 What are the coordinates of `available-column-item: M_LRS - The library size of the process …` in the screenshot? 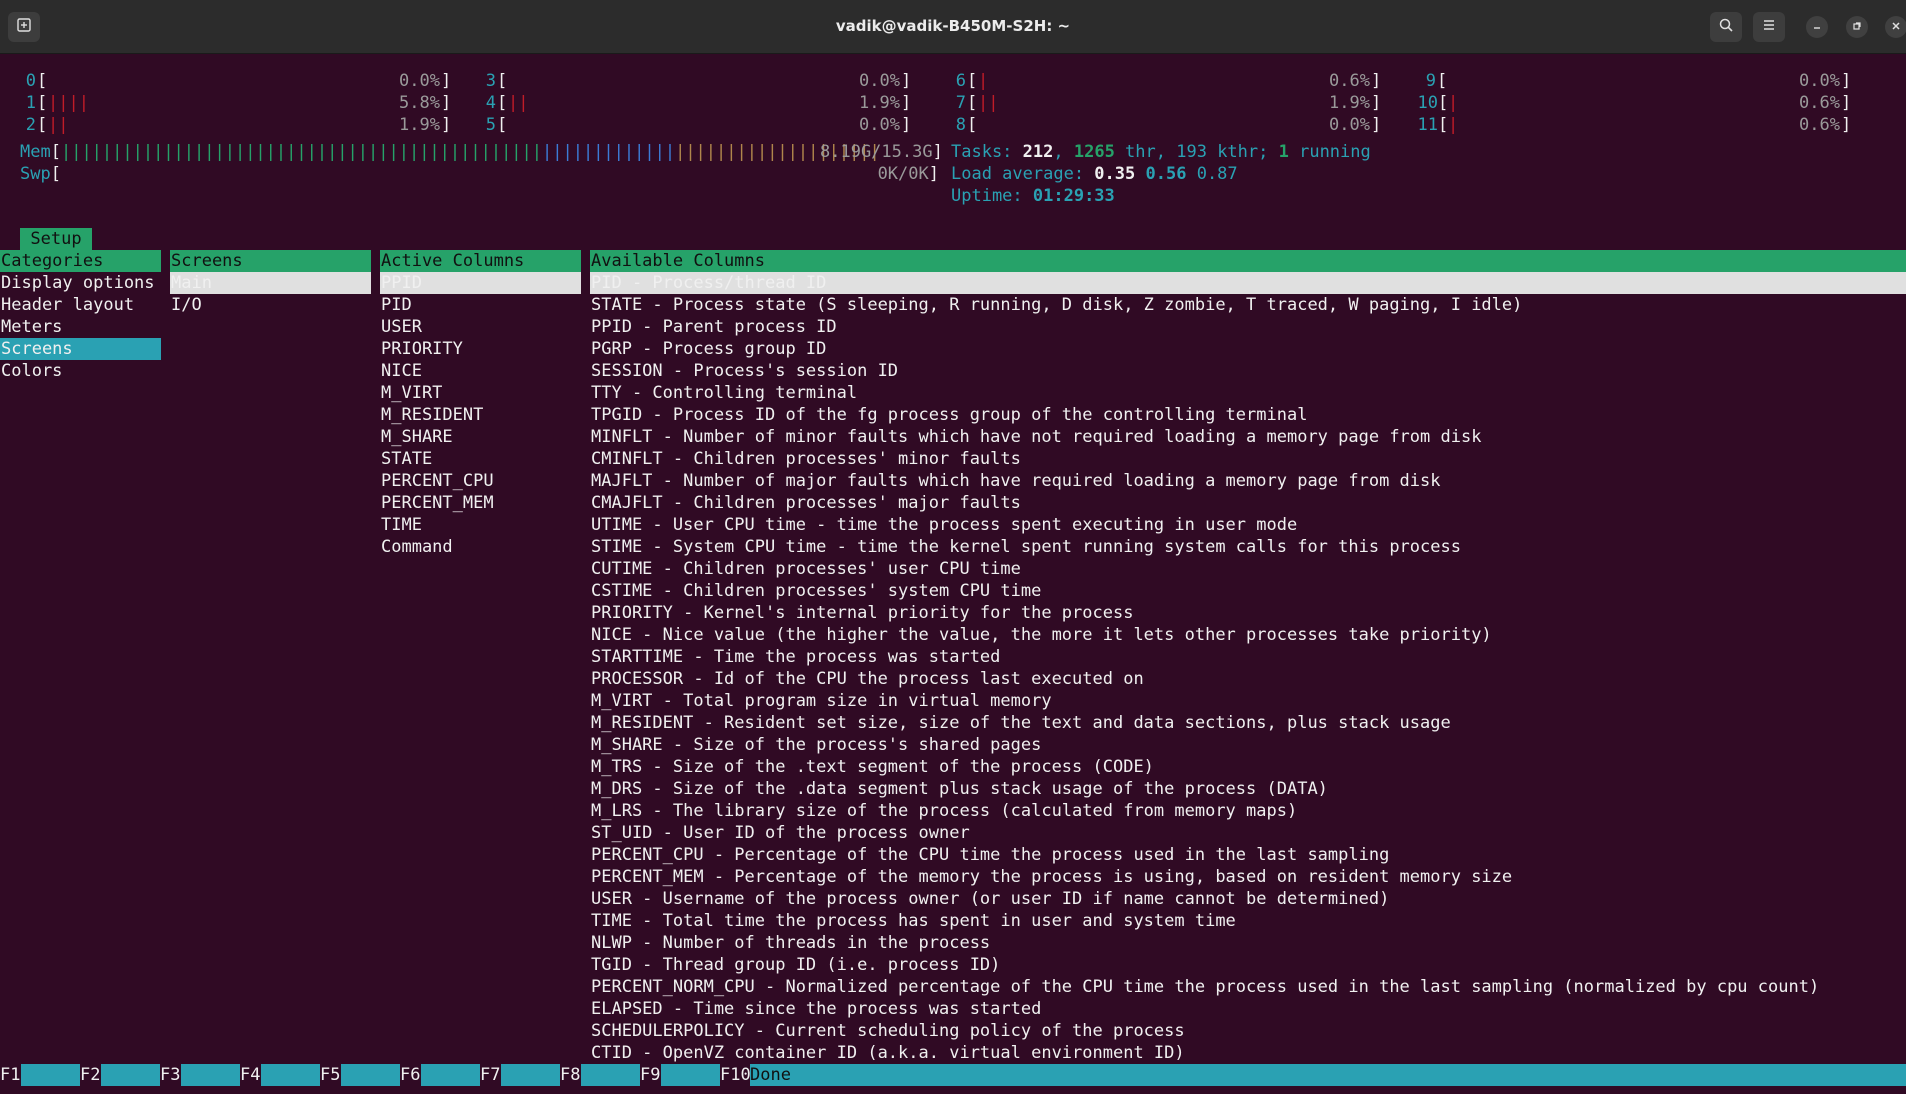 It's located at (1248, 811).